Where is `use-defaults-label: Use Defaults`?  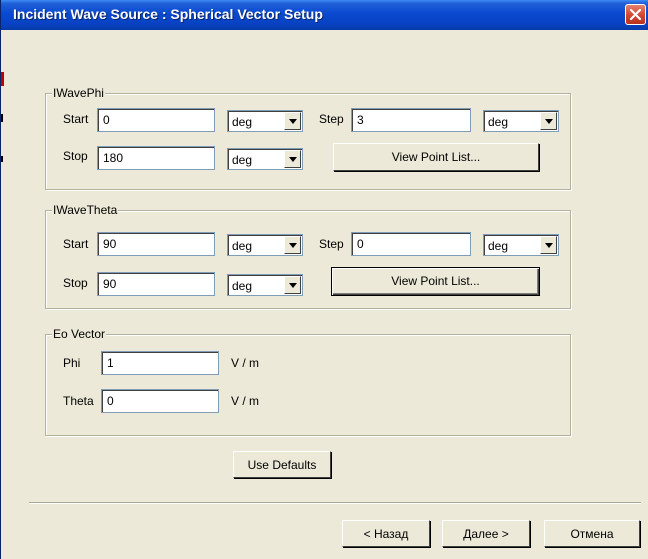 use-defaults-label: Use Defaults is located at coordinates (282, 465).